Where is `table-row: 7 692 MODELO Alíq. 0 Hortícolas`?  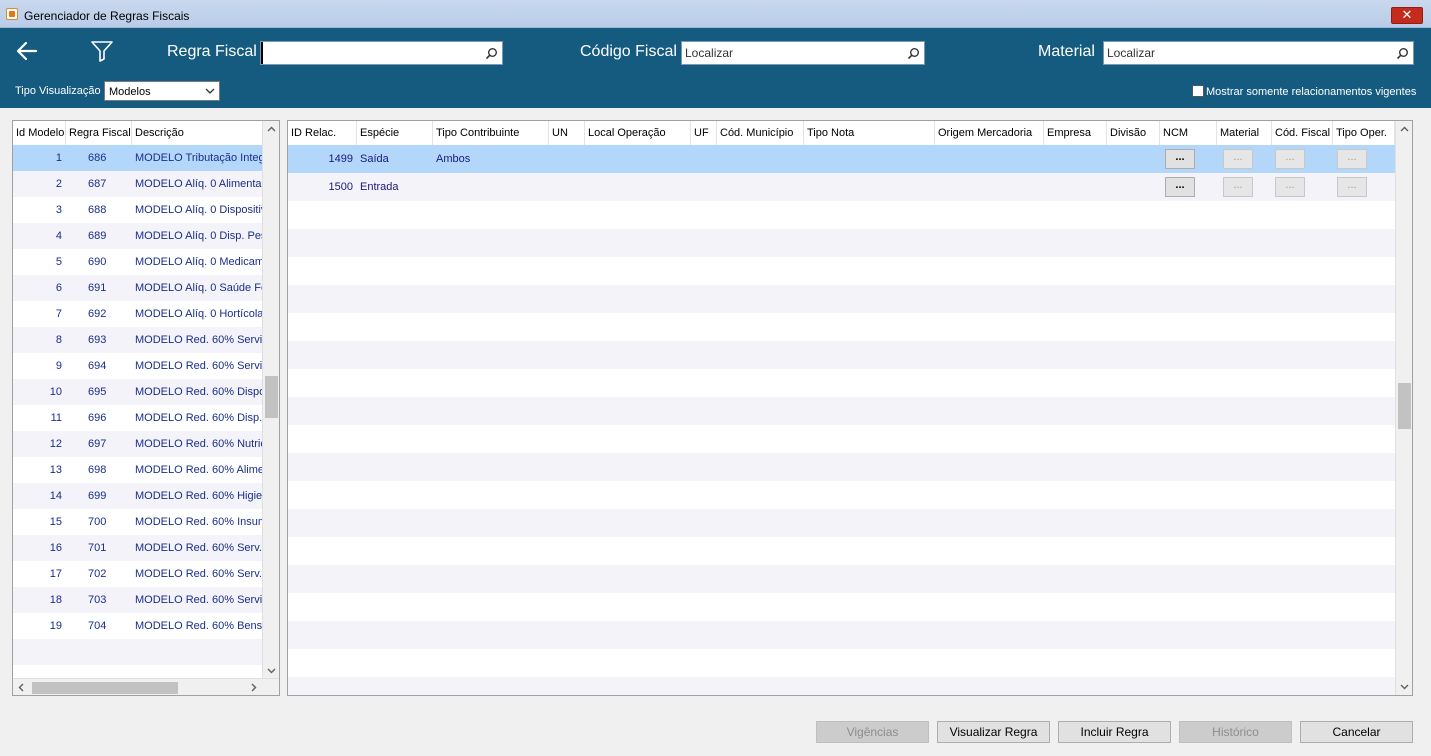 table-row: 7 692 MODELO Alíq. 0 Hortícolas is located at coordinates (138, 314).